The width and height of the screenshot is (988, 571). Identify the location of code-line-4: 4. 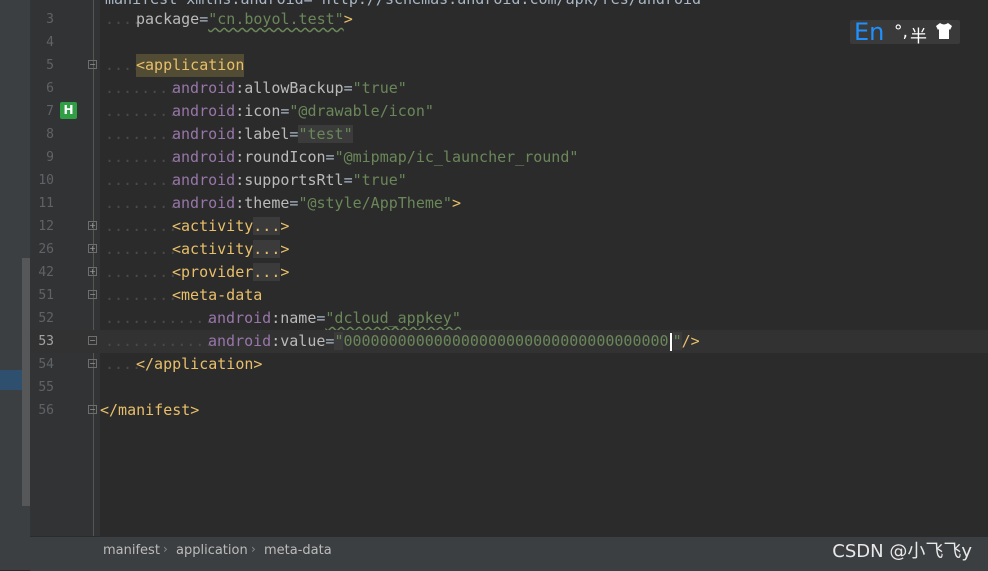
(509, 42).